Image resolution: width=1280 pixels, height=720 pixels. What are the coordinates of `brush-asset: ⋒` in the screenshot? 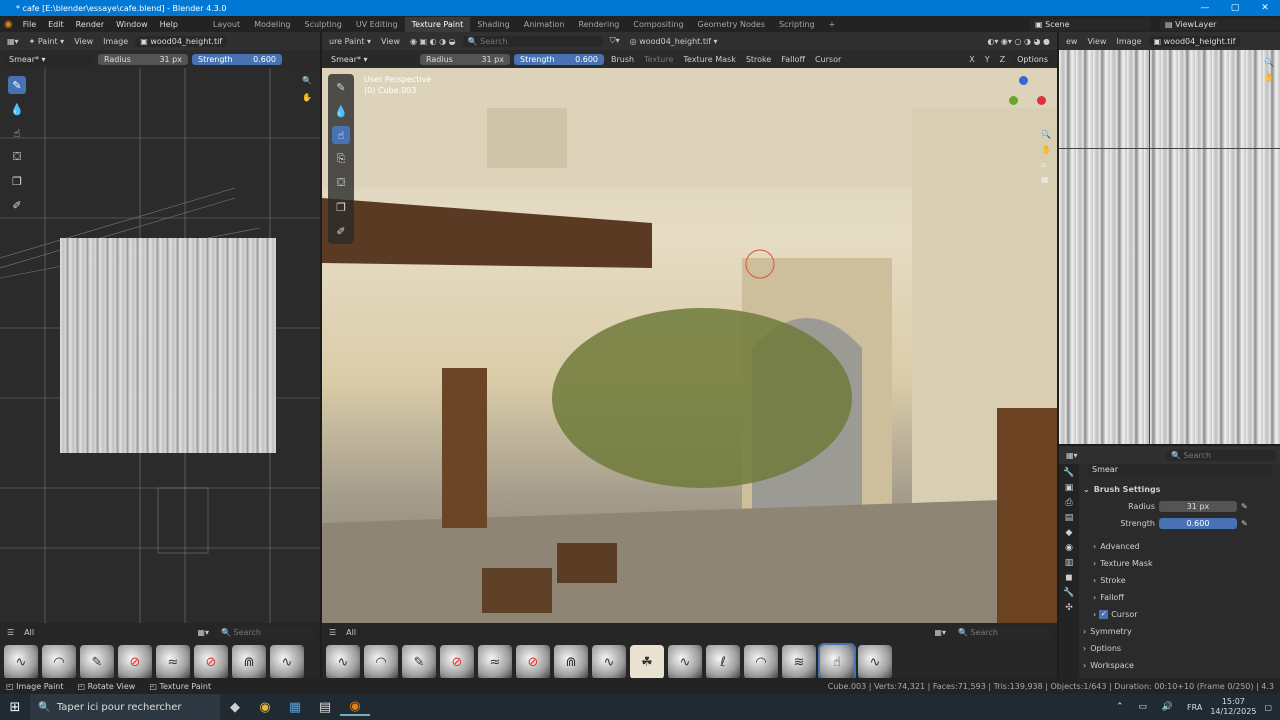 It's located at (249, 662).